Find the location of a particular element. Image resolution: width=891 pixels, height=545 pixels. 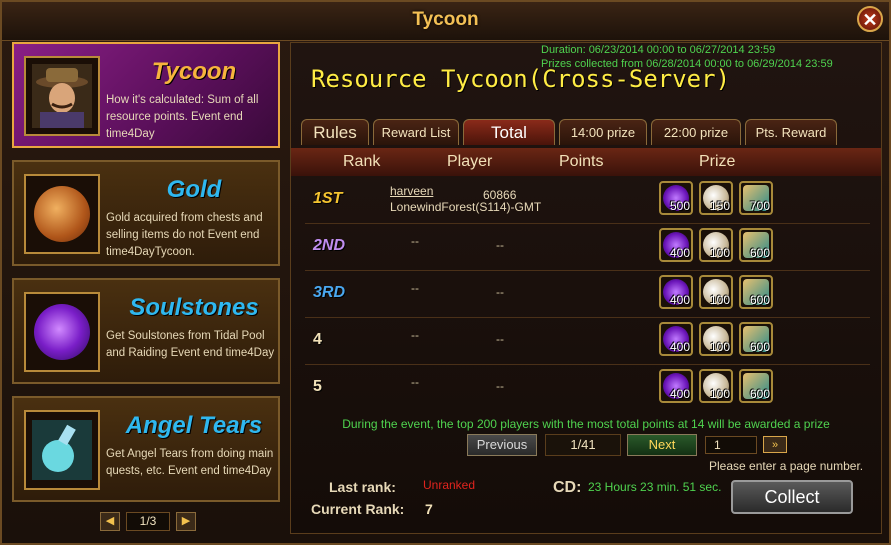

header-player: Player is located at coordinates (470, 161).